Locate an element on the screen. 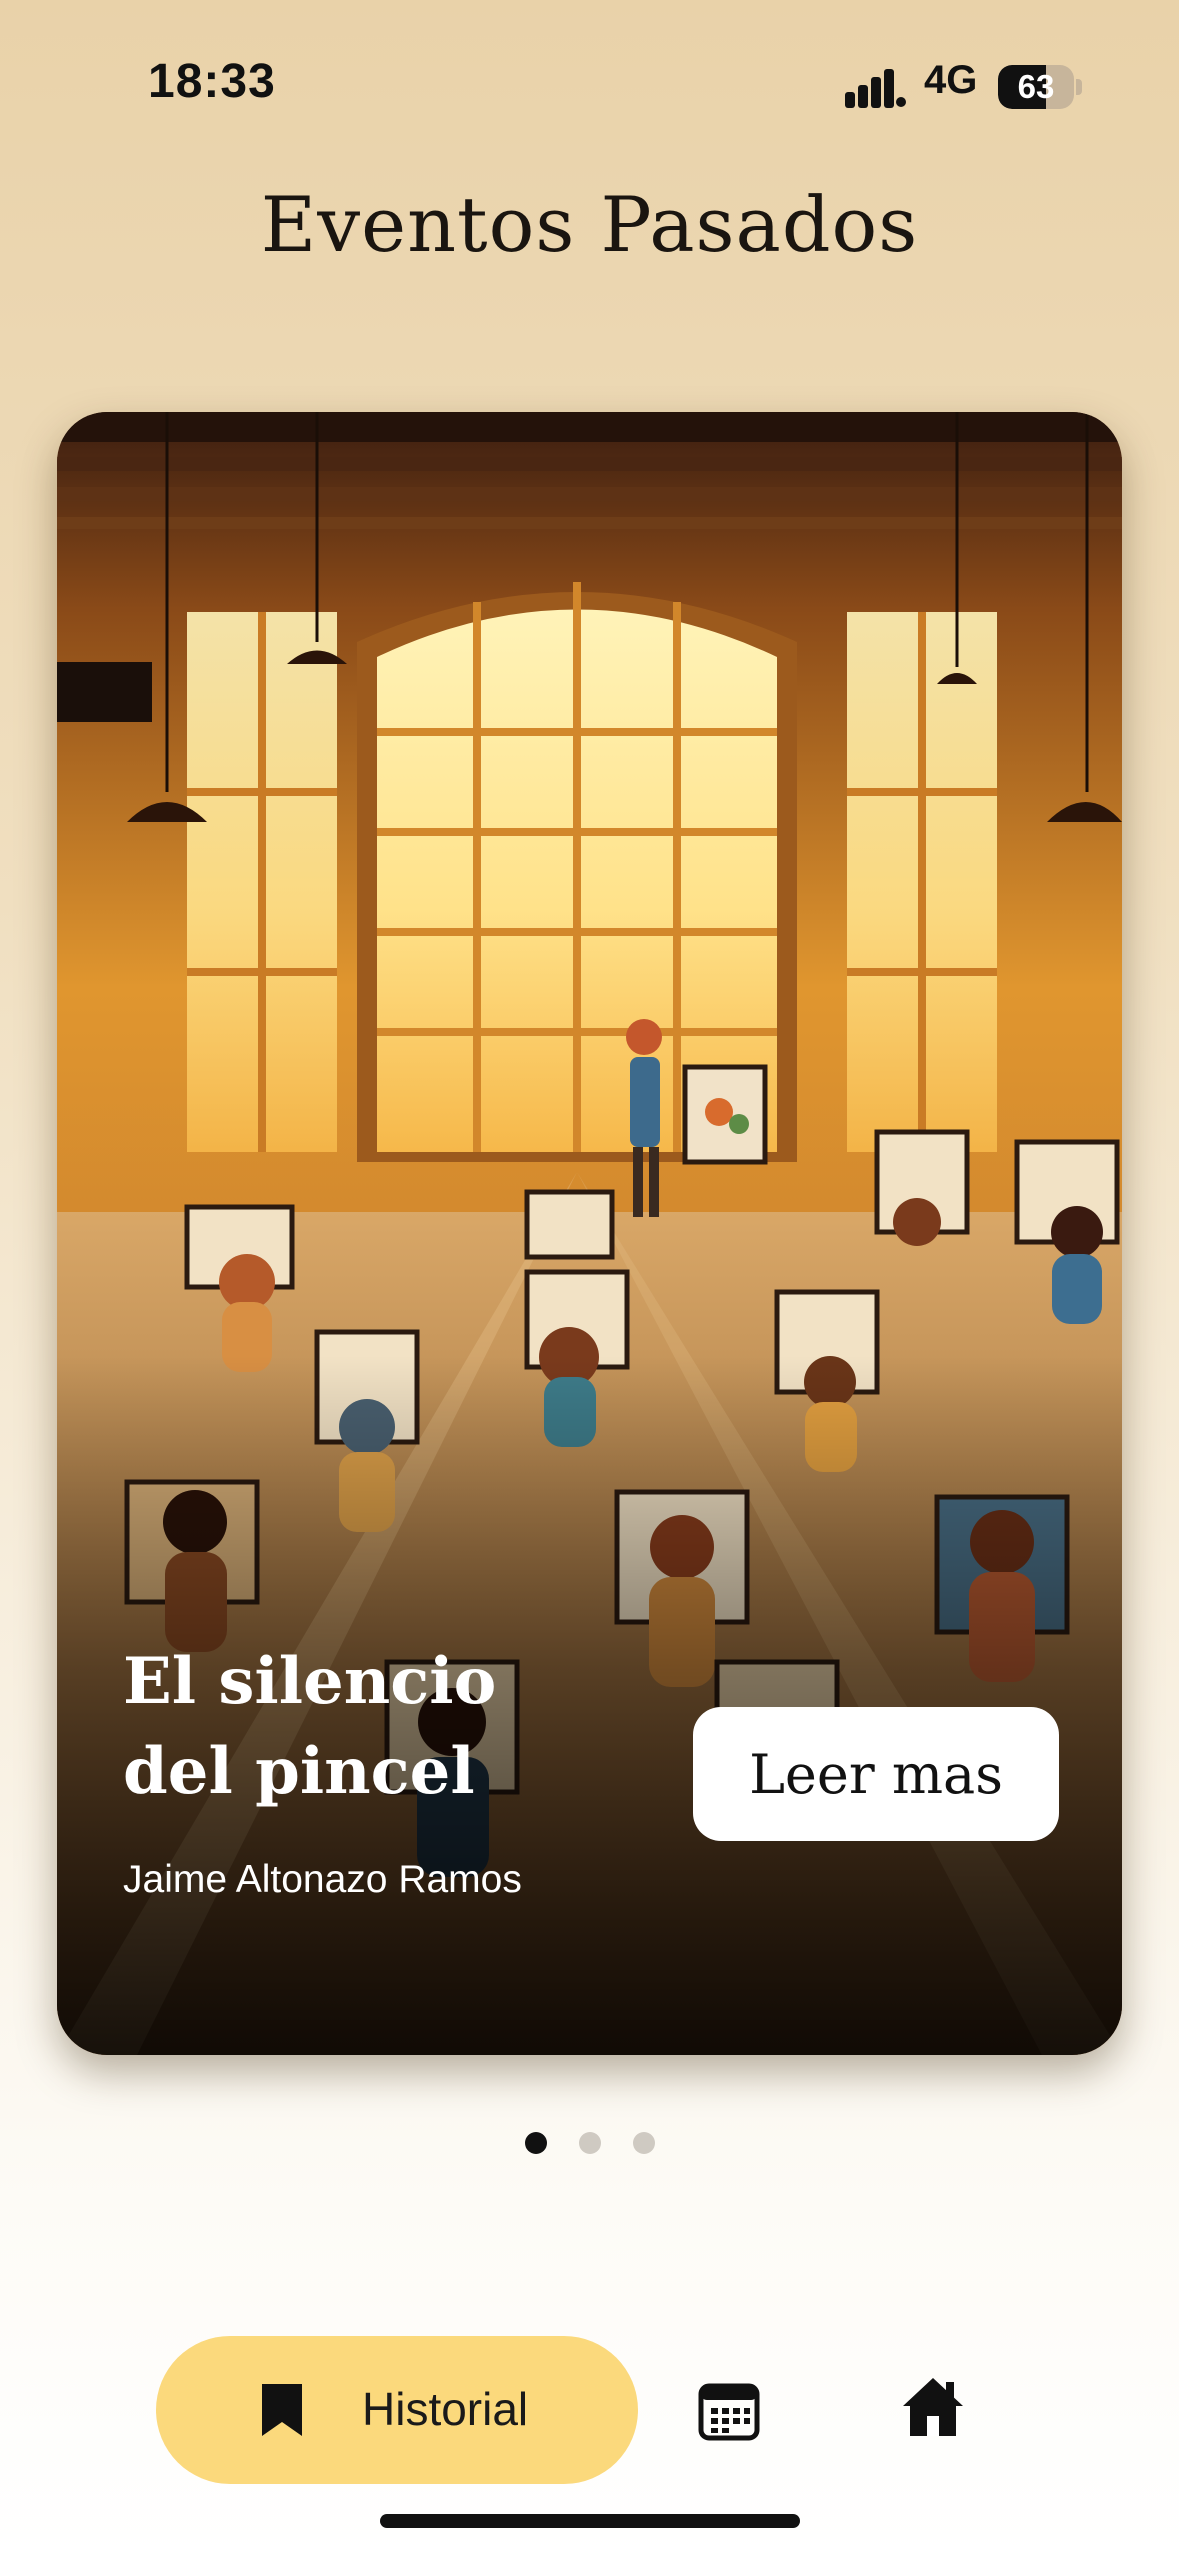 The width and height of the screenshot is (1179, 2556). event-author: Jaime Altonazo Ramos is located at coordinates (322, 1879).